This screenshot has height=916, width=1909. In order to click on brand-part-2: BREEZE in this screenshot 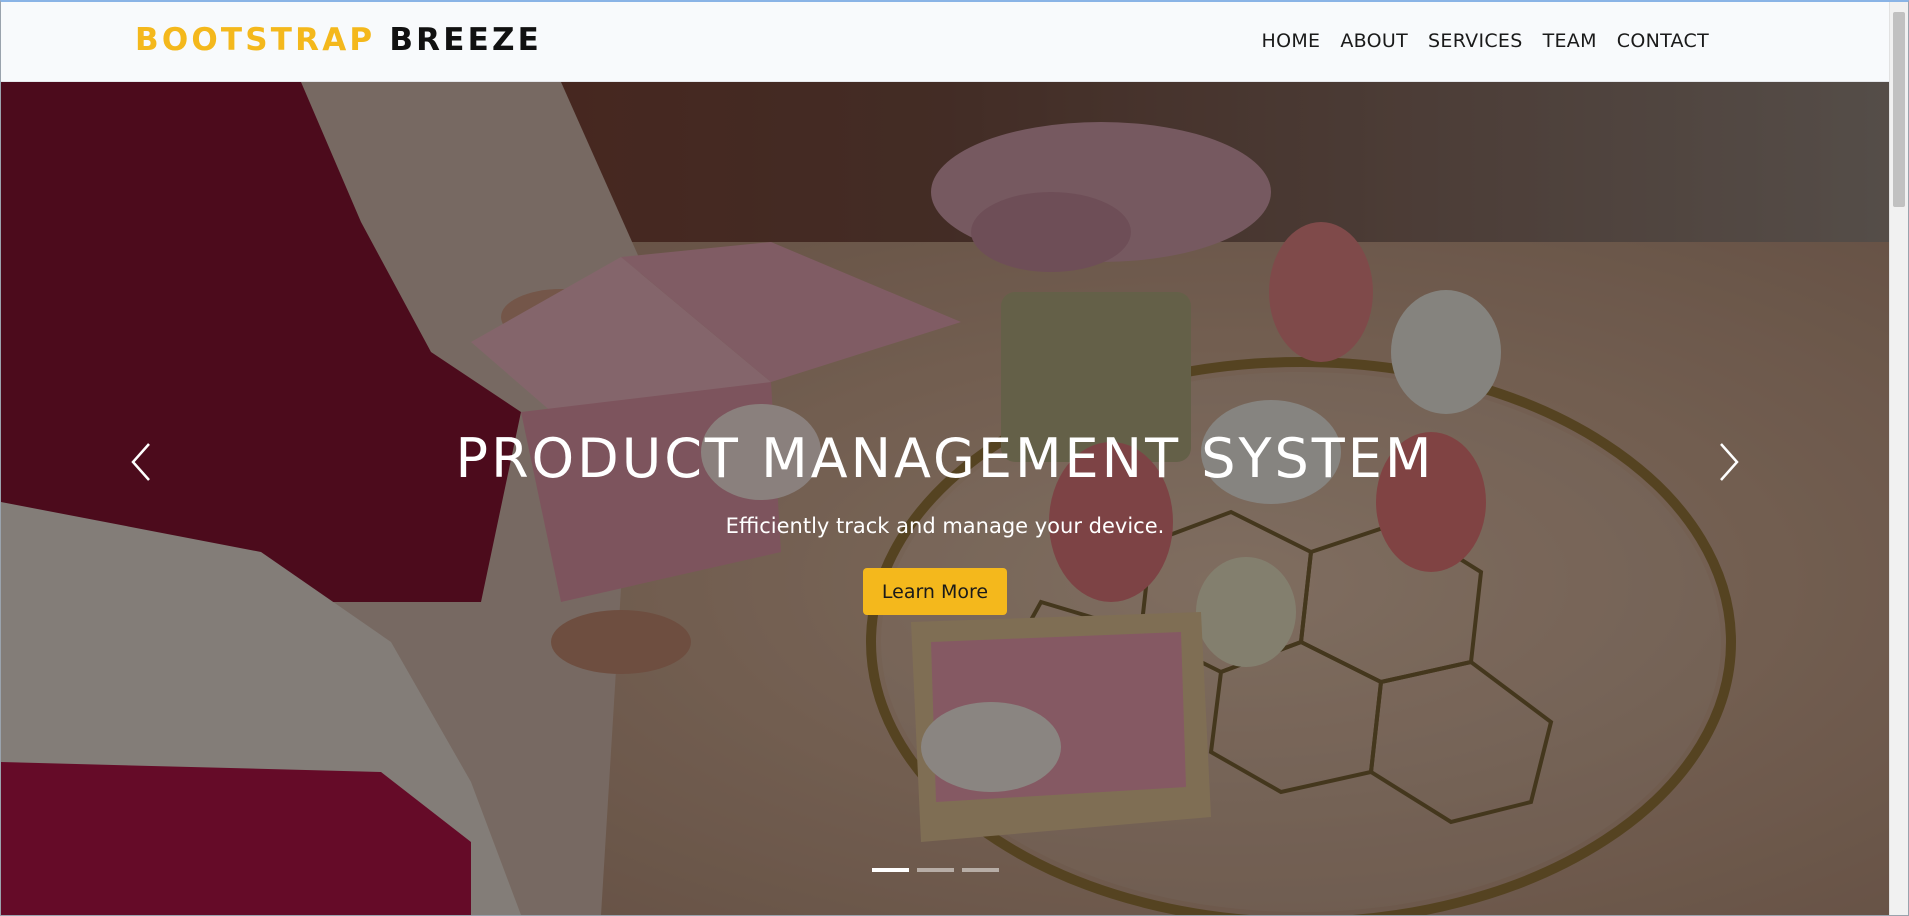, I will do `click(466, 40)`.